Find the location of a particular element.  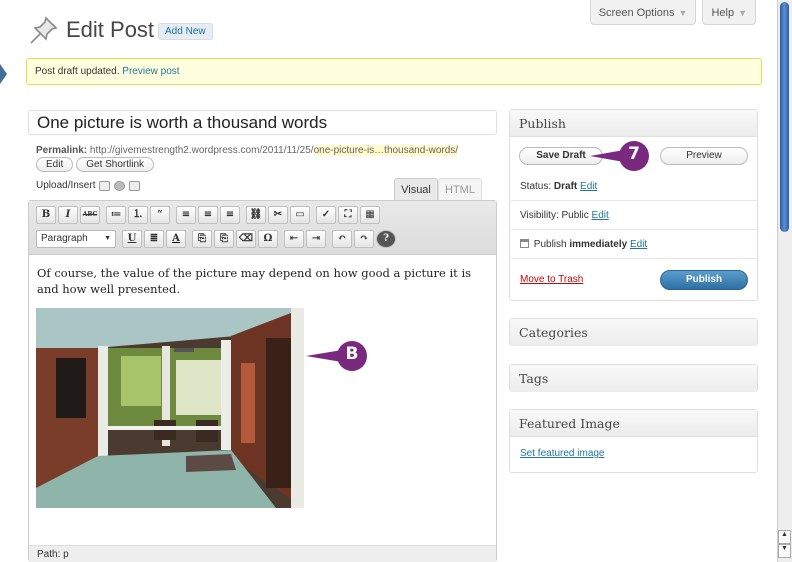

align-left-button: ≡ is located at coordinates (186, 215).